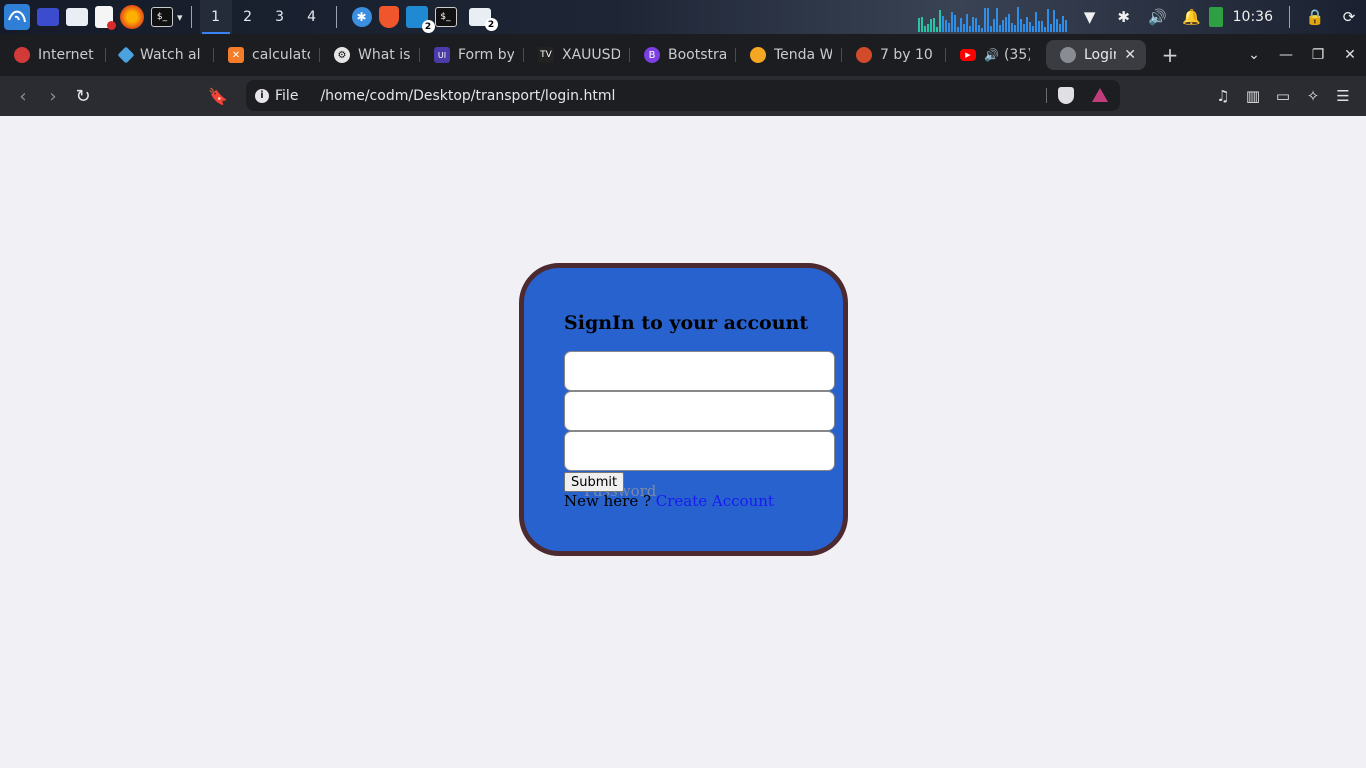  What do you see at coordinates (160, 55) in the screenshot?
I see `tab-watch: Watch al` at bounding box center [160, 55].